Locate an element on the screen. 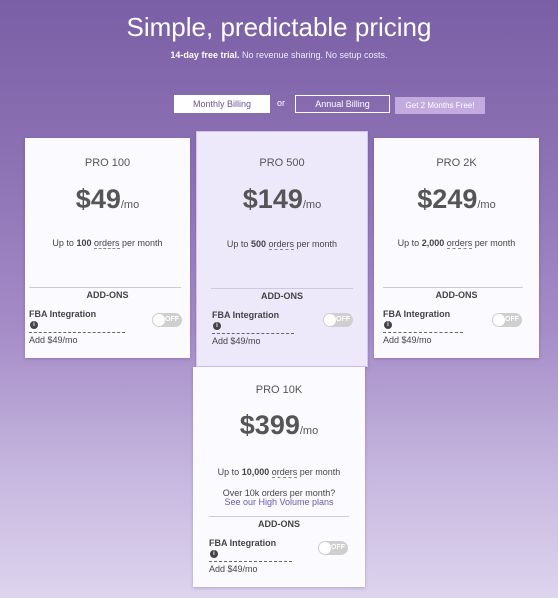 This screenshot has height=598, width=558. plan-price: $49/mo is located at coordinates (107, 199).